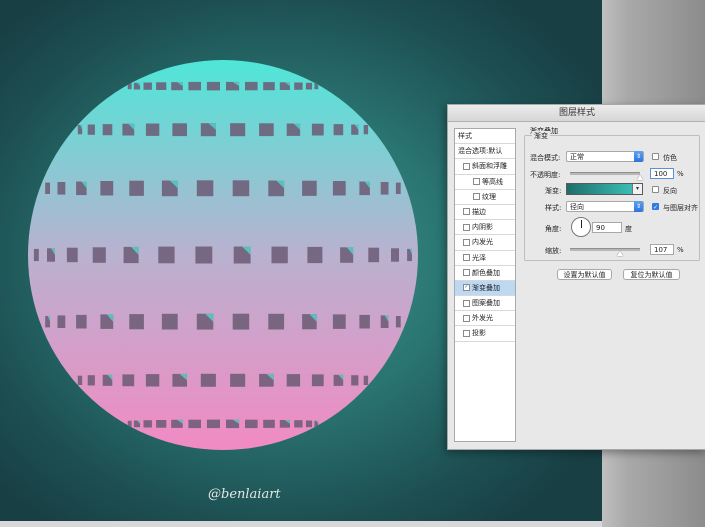 Image resolution: width=705 pixels, height=527 pixels. What do you see at coordinates (680, 208) in the screenshot?
I see `align-with-layer-label: 与图层对齐` at bounding box center [680, 208].